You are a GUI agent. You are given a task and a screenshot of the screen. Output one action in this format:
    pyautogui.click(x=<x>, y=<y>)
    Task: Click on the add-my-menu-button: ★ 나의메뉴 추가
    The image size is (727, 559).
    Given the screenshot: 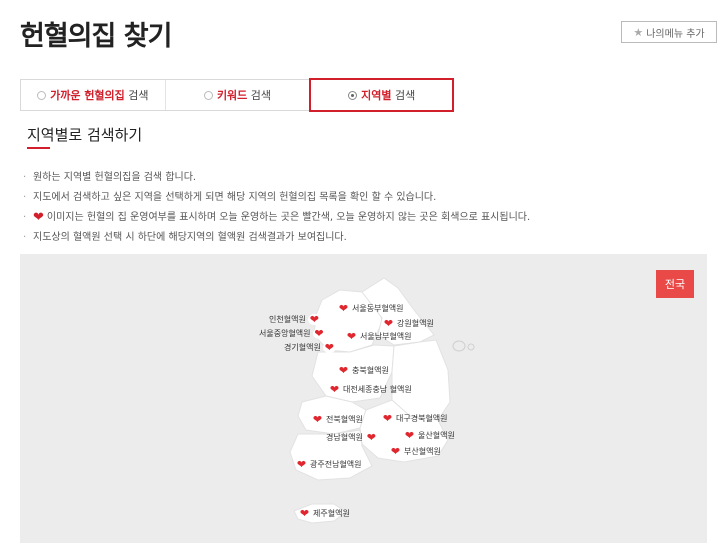 What is the action you would take?
    pyautogui.click(x=669, y=32)
    